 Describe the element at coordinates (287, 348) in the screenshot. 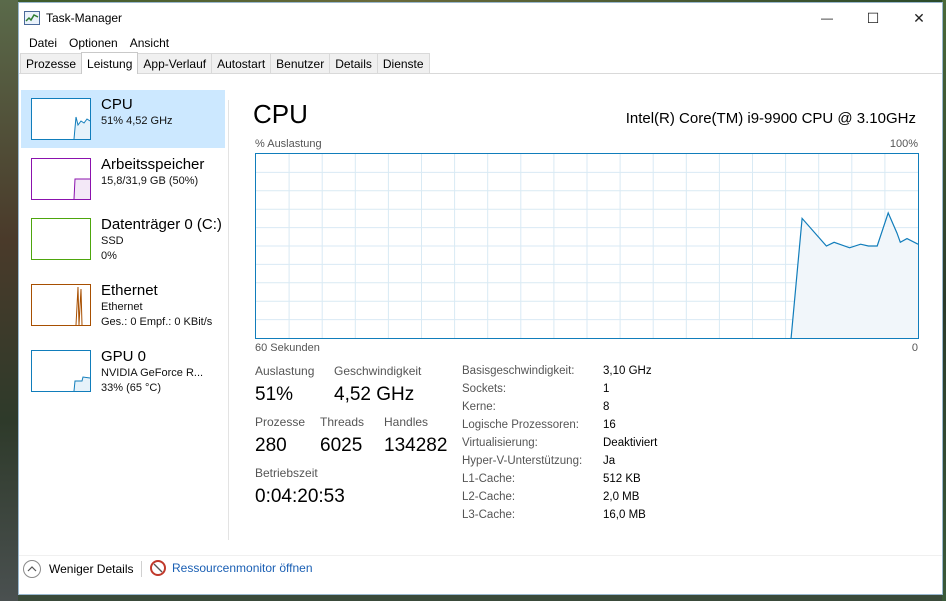

I see `graph-x-label: 60 Sekunden` at that location.